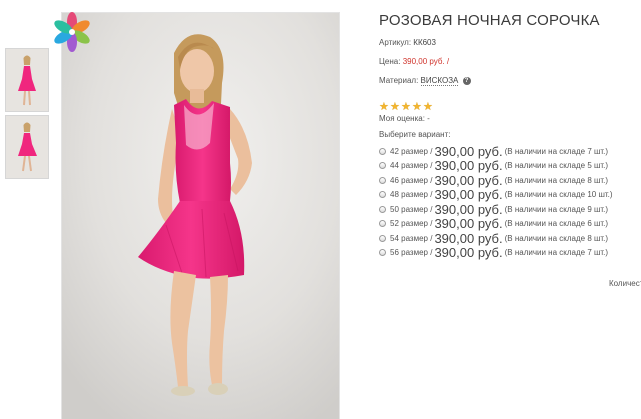  What do you see at coordinates (466, 80) in the screenshot?
I see `help-icon: ?` at bounding box center [466, 80].